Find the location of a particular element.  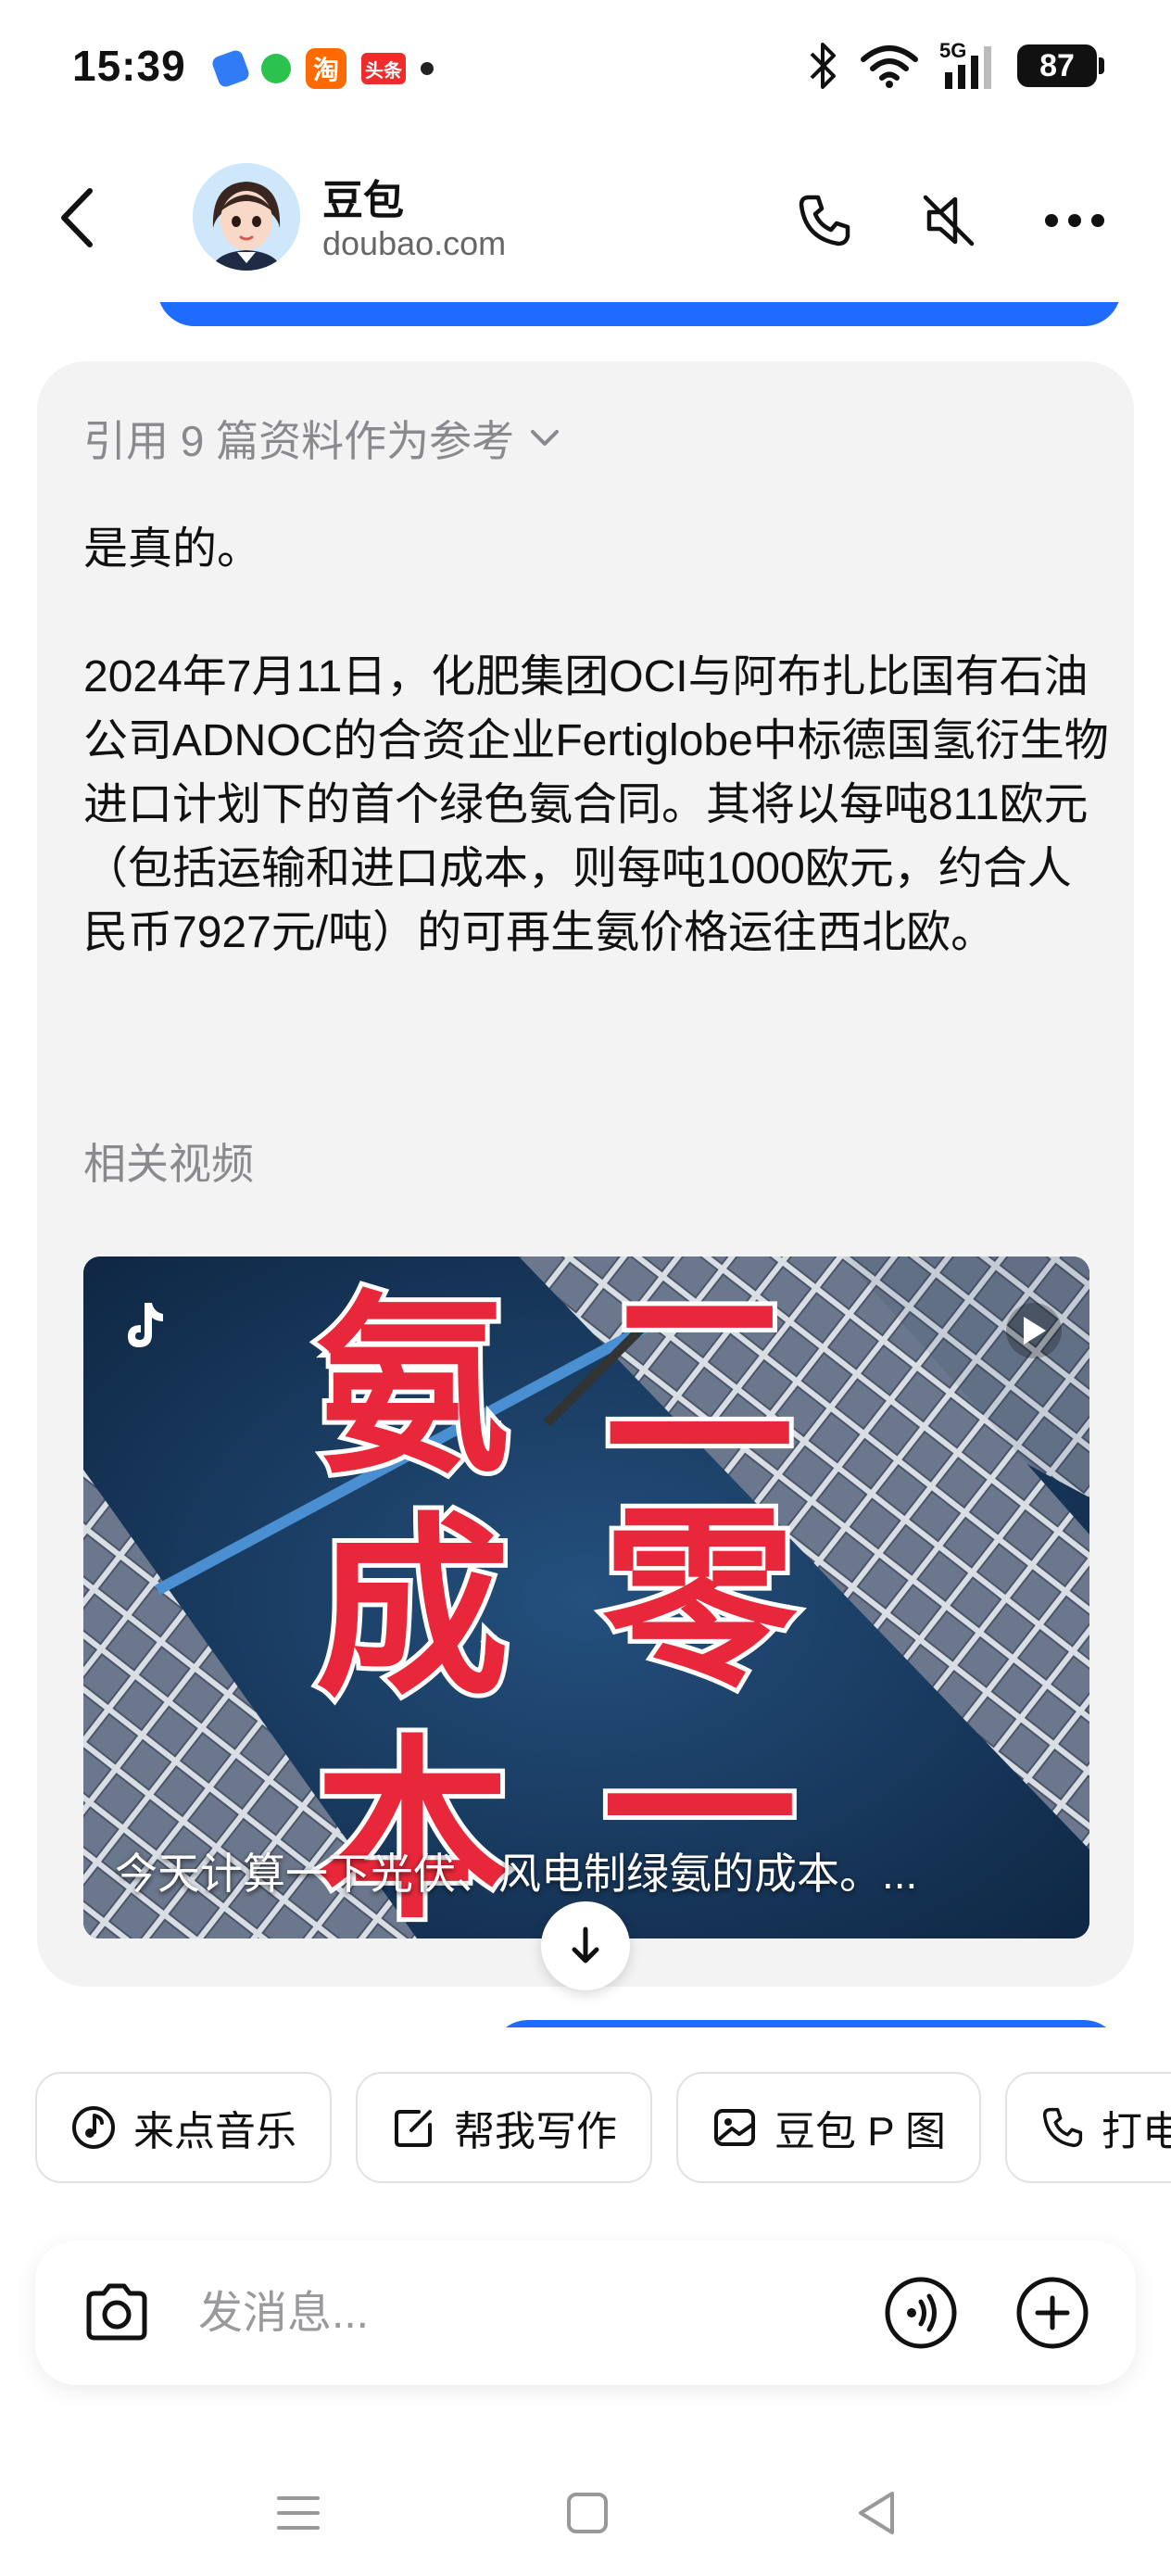

references-label: 引用 9 篇资料作为参考 is located at coordinates (299, 441).